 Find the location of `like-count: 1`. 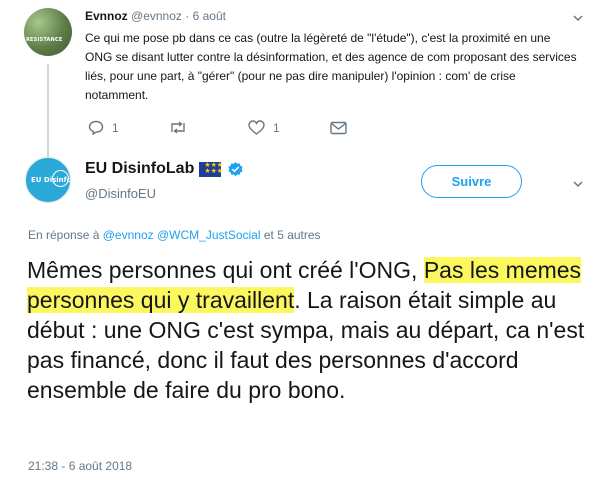

like-count: 1 is located at coordinates (276, 127).